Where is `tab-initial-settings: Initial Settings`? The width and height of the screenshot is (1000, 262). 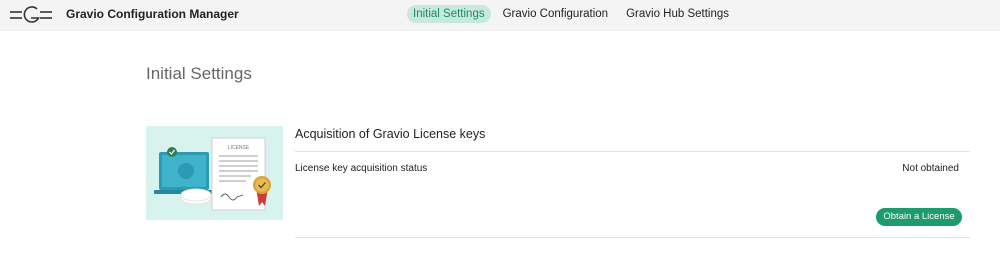 tab-initial-settings: Initial Settings is located at coordinates (449, 14).